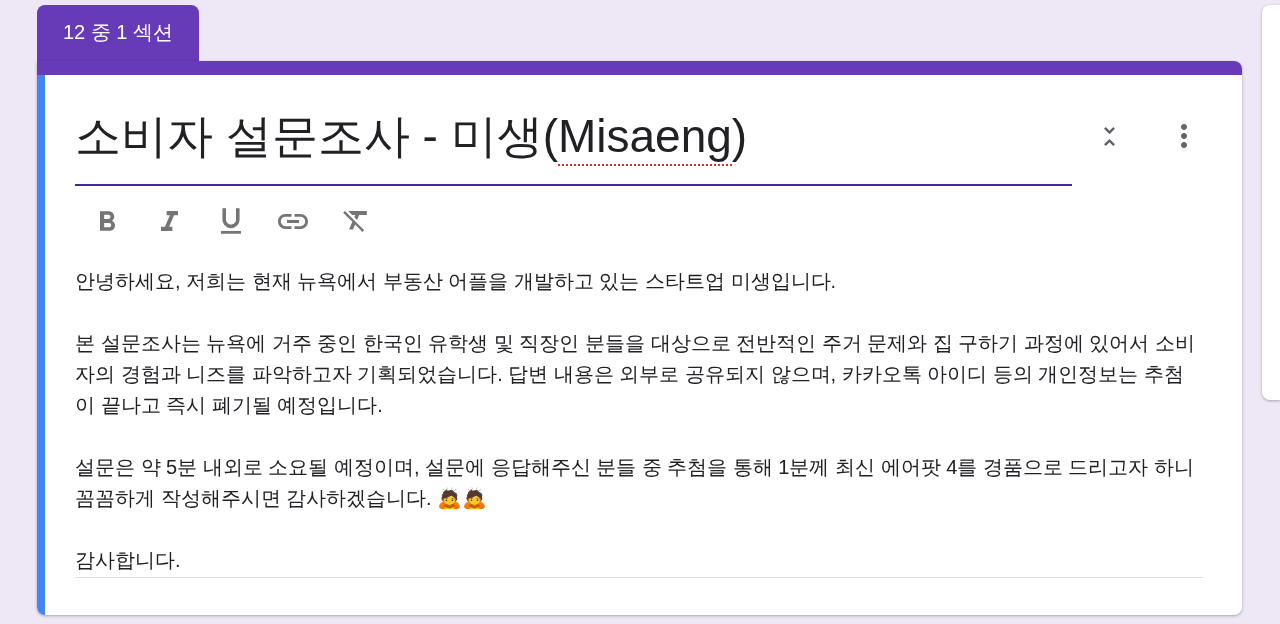 The width and height of the screenshot is (1280, 624). I want to click on description-paragraph: 안녕하세요, 저희는 현재 뉴욕에서 부동산 어플을 개발하고 있는 스타트업 미생입니다., so click(456, 281).